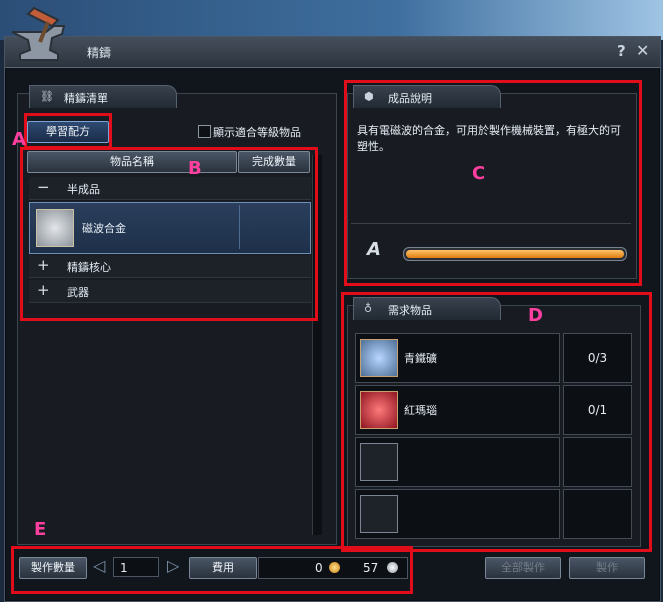  I want to click on required-items-title: 需求物品, so click(410, 310).